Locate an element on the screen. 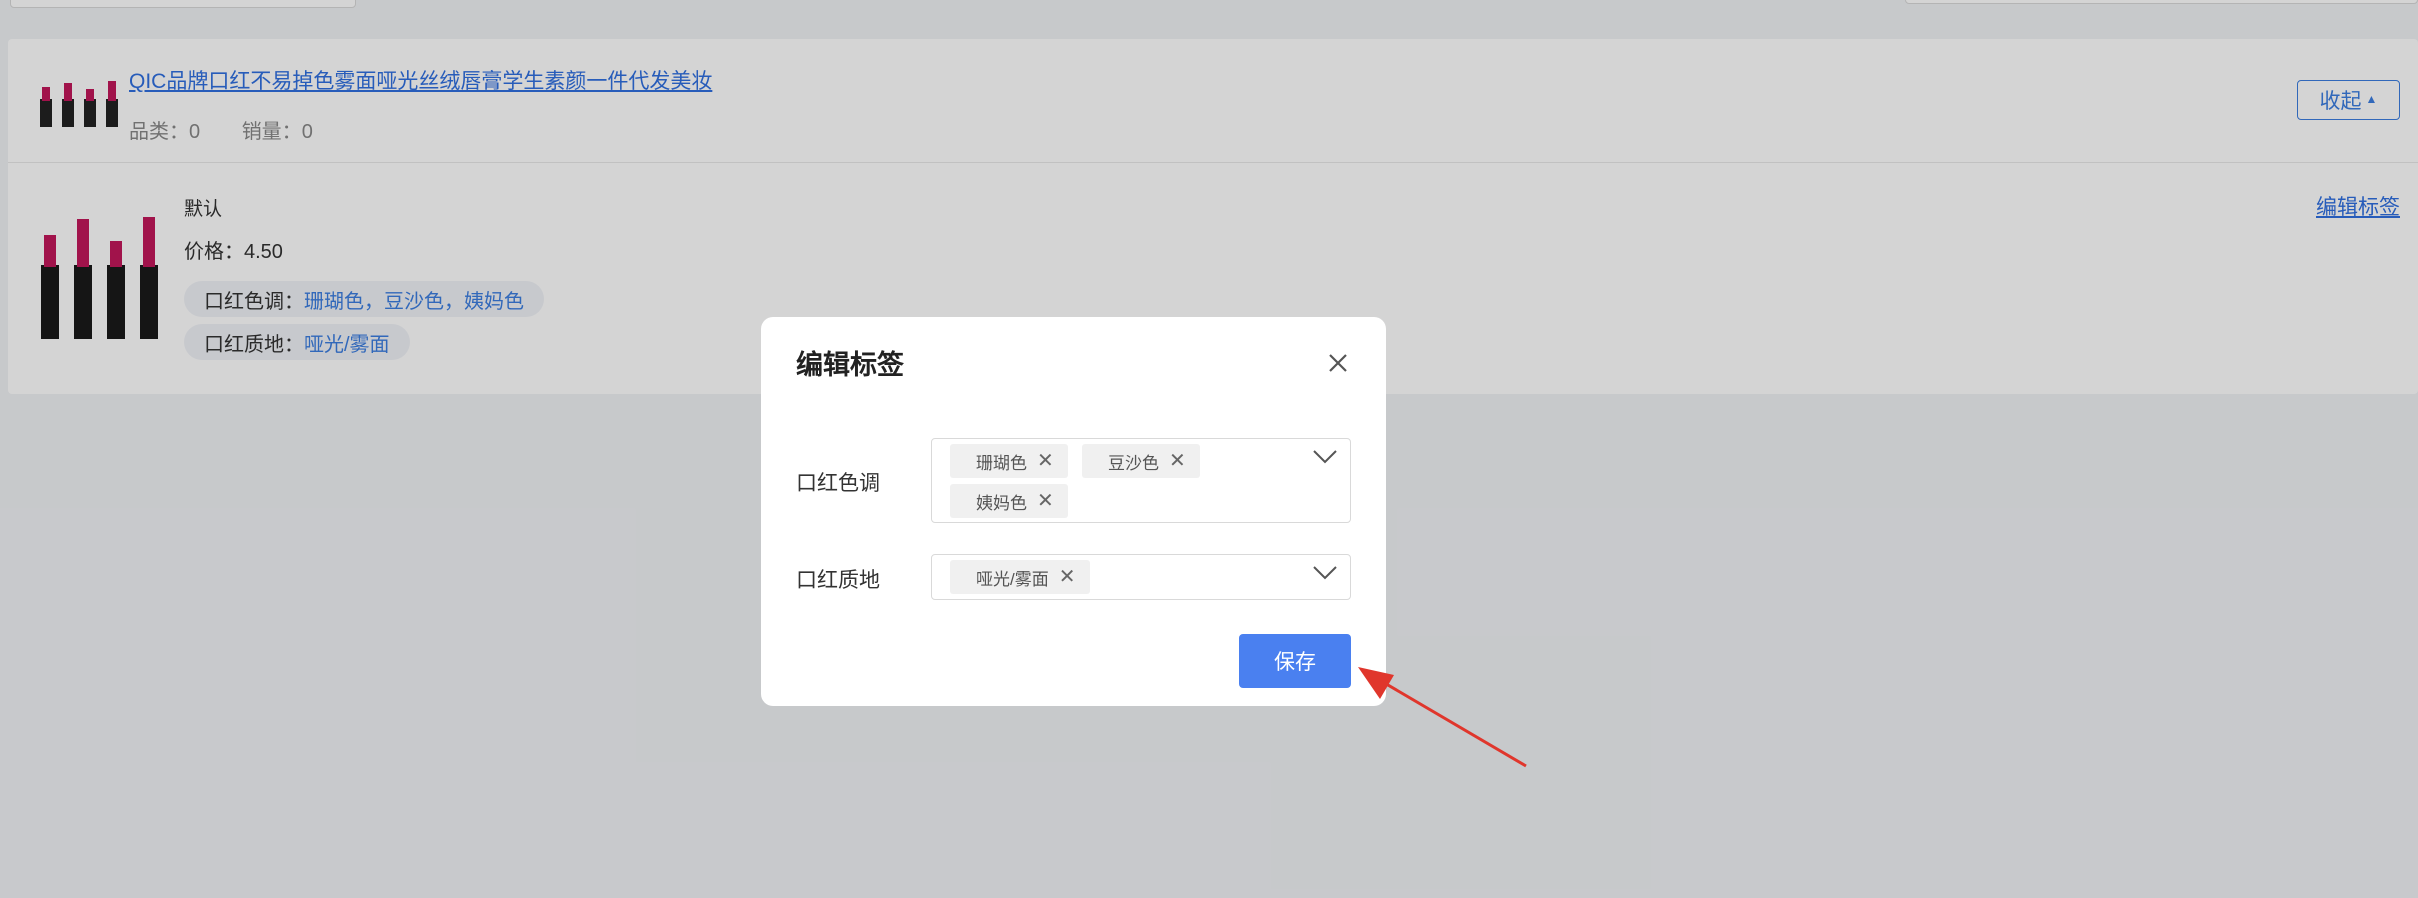 The image size is (2418, 898). field-label-color: 口红色调 is located at coordinates (838, 483).